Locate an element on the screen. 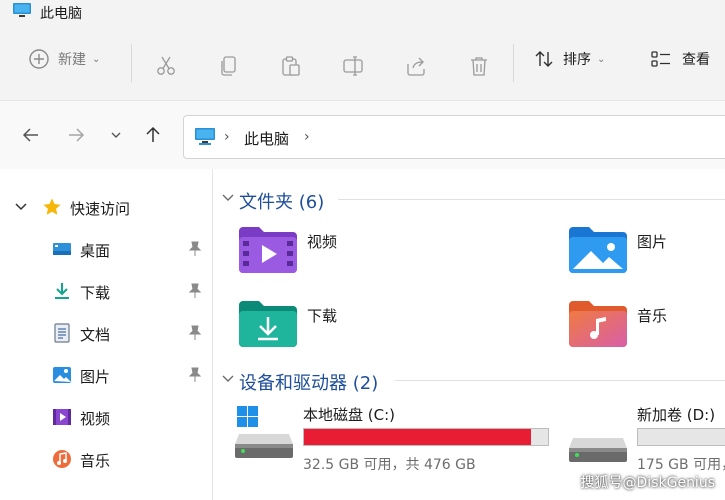 The image size is (725, 500). title-bar: 此电脑 is located at coordinates (362, 12).